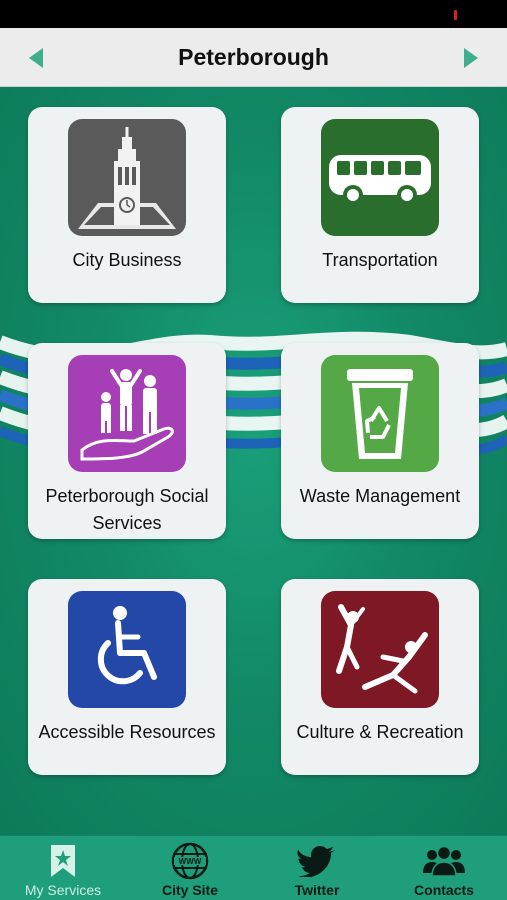  I want to click on tab-label: My Services, so click(63, 890).